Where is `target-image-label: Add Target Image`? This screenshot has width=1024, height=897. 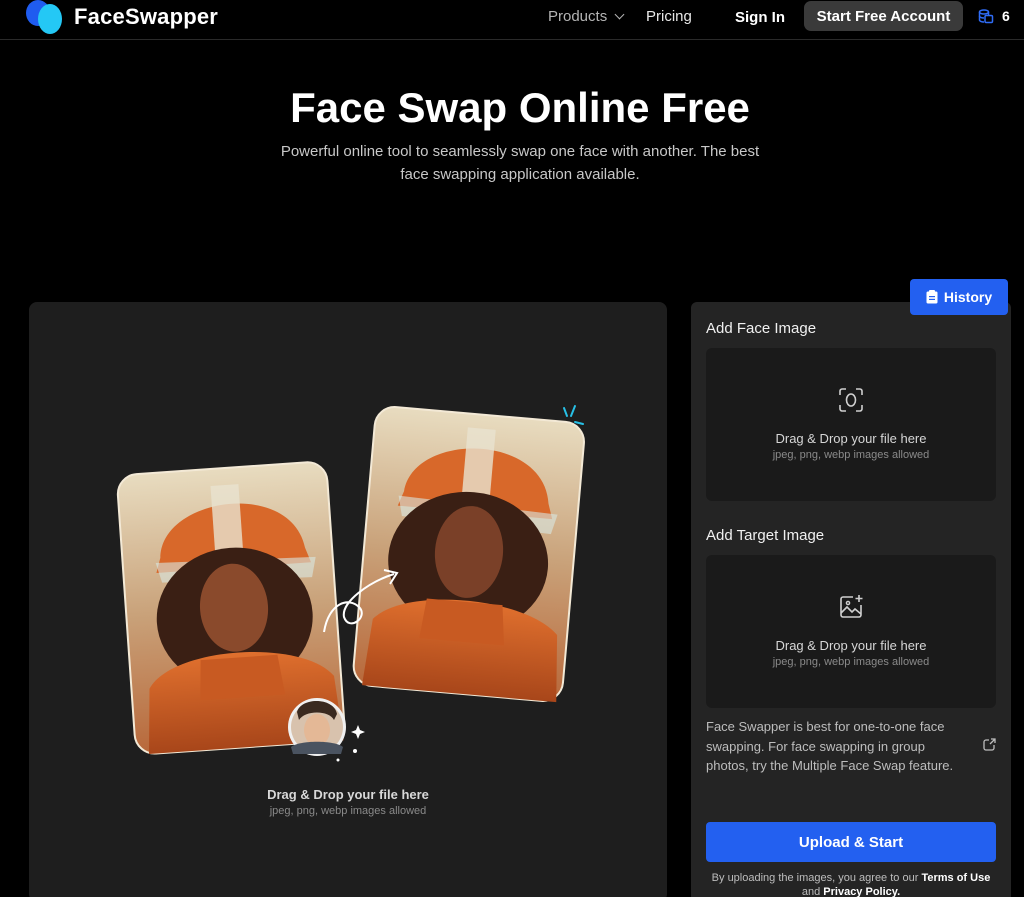
target-image-label: Add Target Image is located at coordinates (765, 535).